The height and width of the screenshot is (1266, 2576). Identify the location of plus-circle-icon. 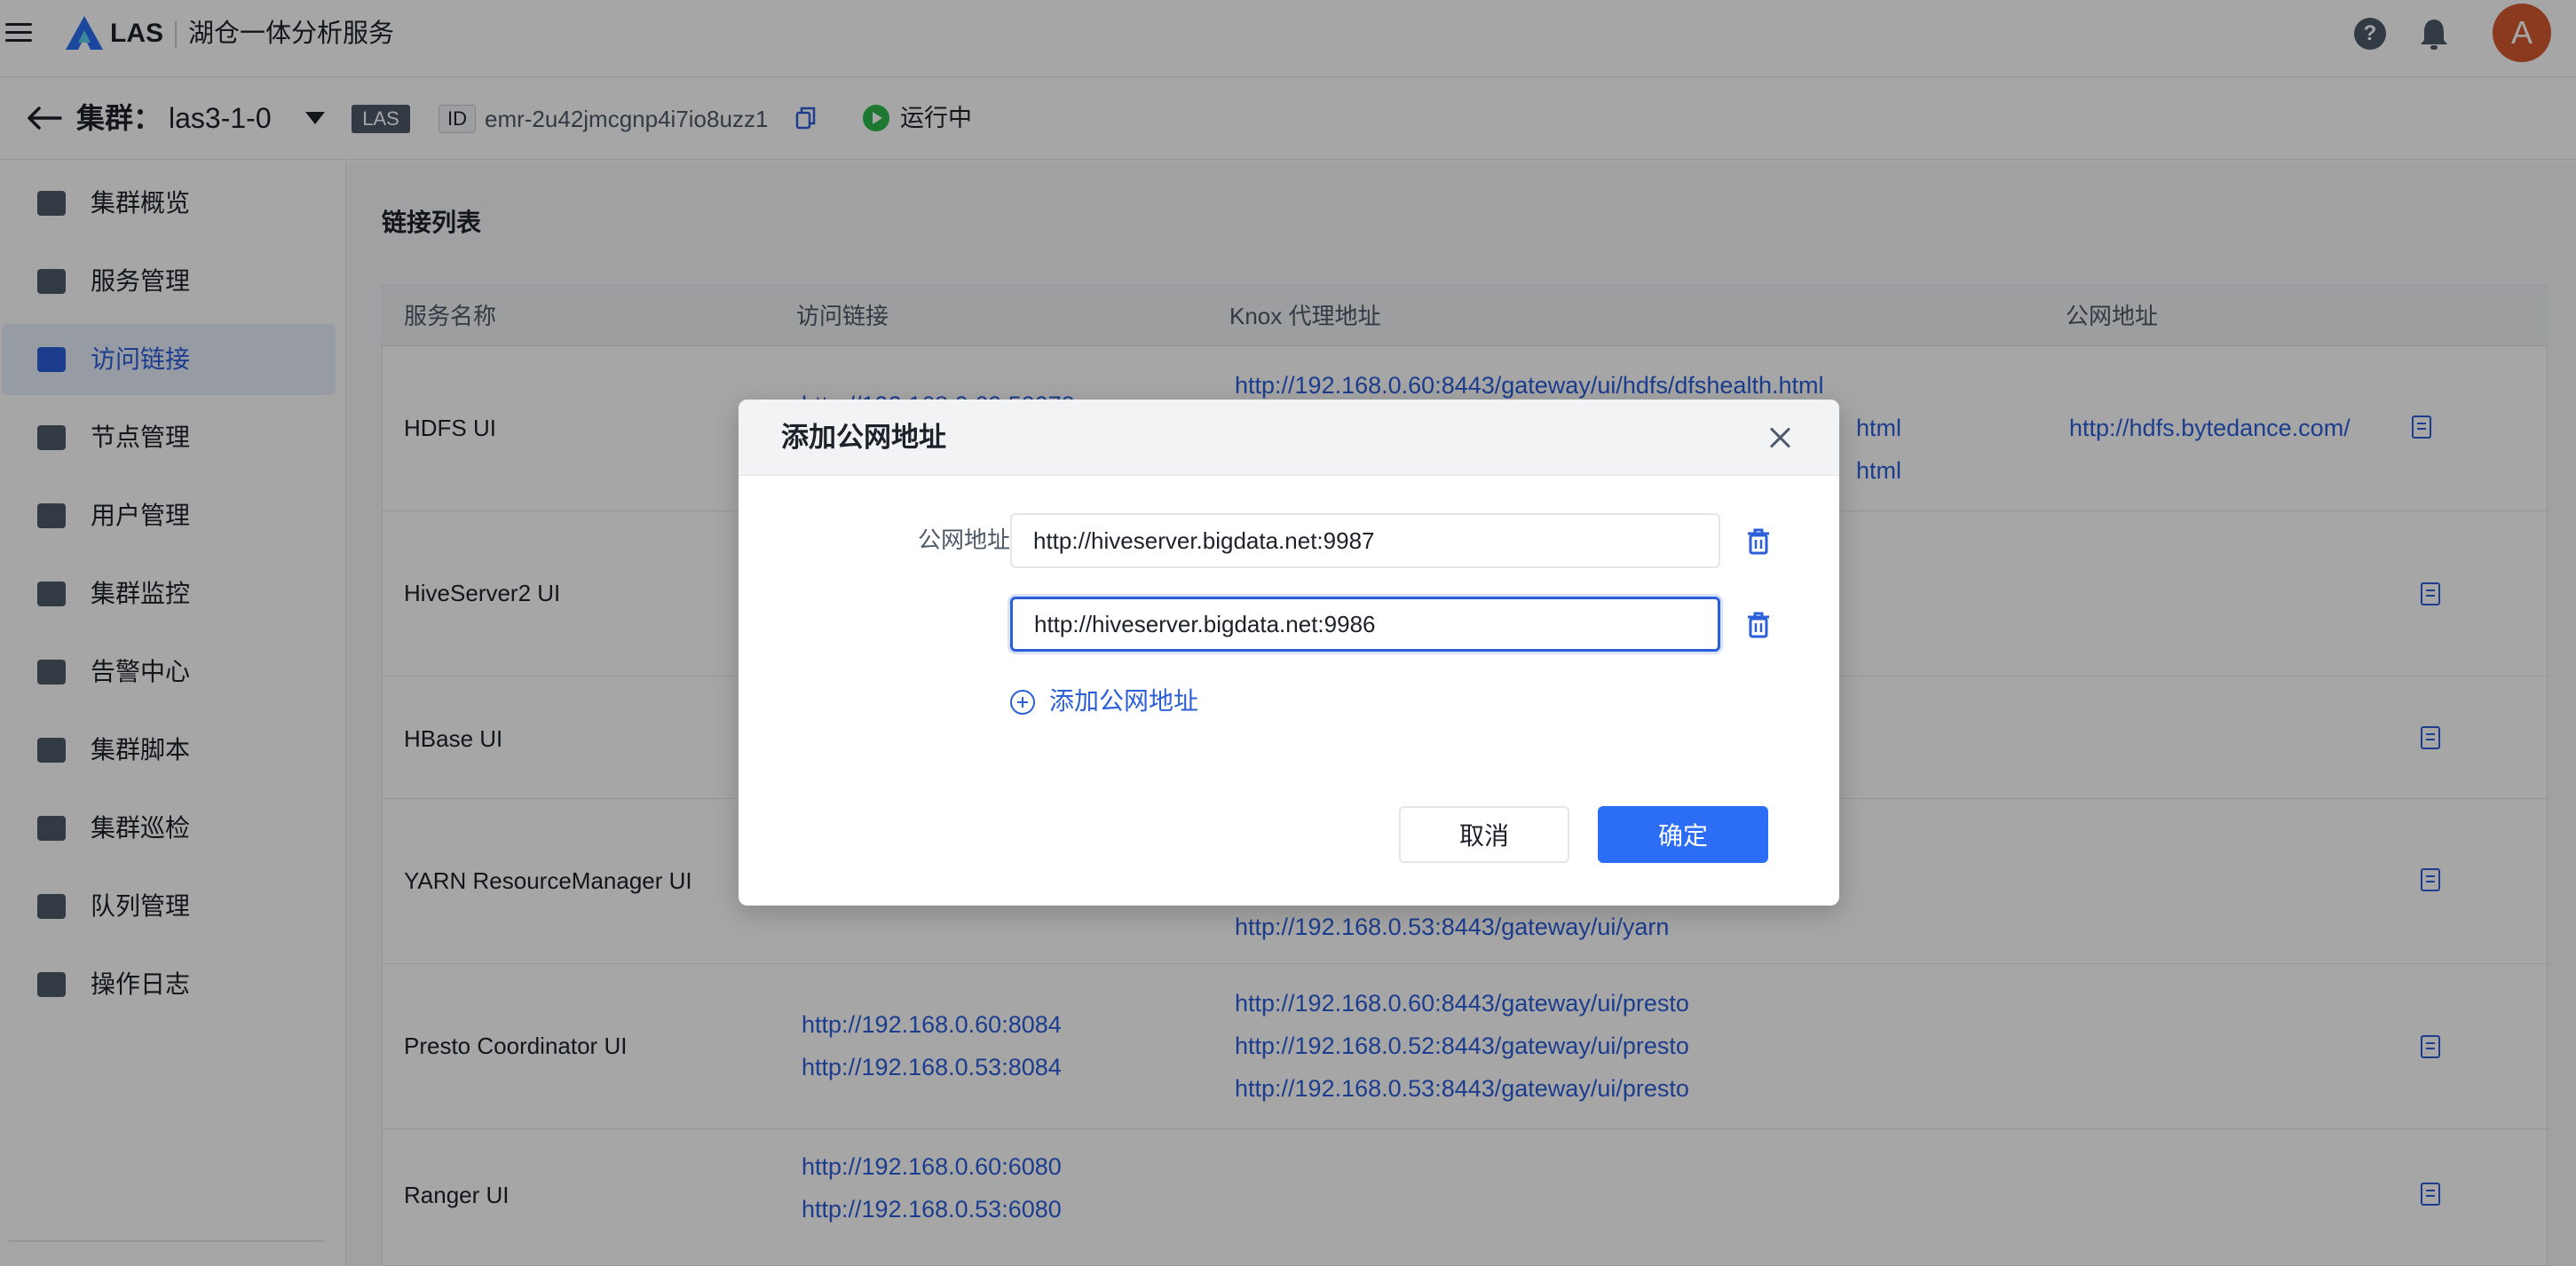
(1022, 702).